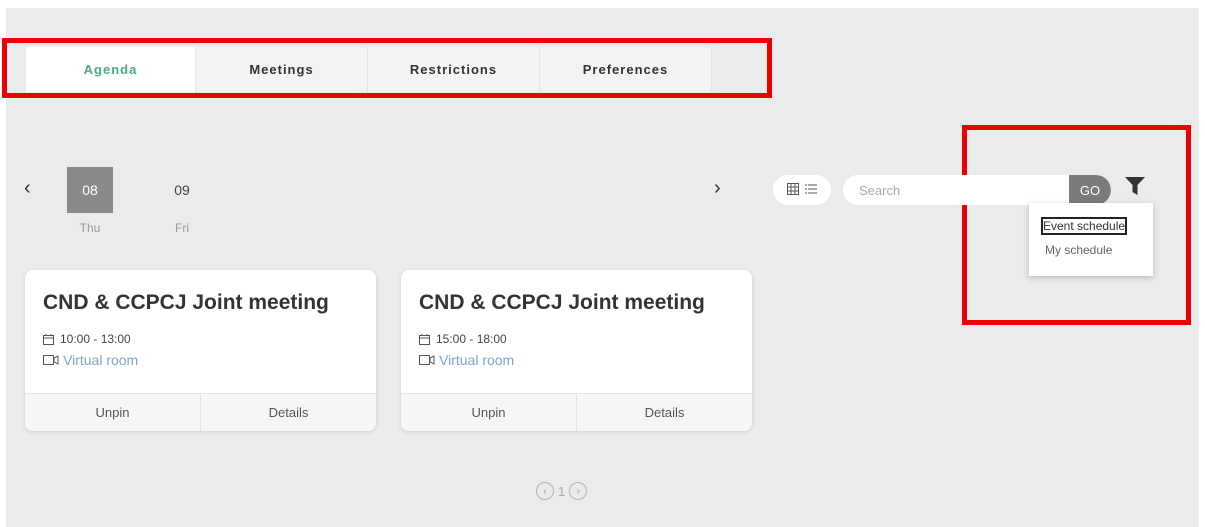 The height and width of the screenshot is (527, 1205). Describe the element at coordinates (1091, 239) in the screenshot. I see `schedule-dropdown: Event schedule My schedule` at that location.